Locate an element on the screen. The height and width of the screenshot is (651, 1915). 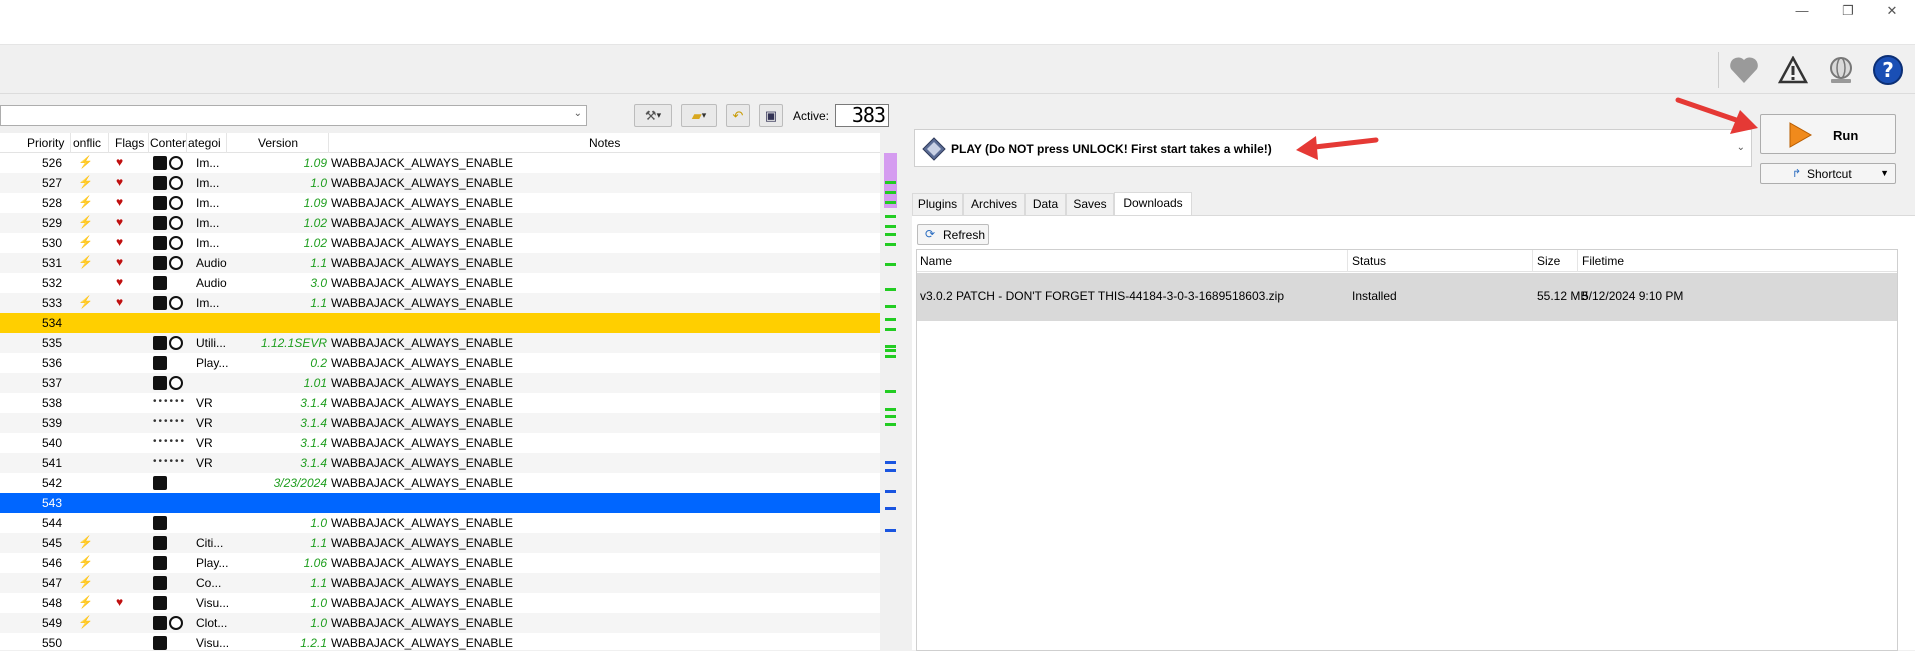
column-category: ategoi is located at coordinates (207, 143).